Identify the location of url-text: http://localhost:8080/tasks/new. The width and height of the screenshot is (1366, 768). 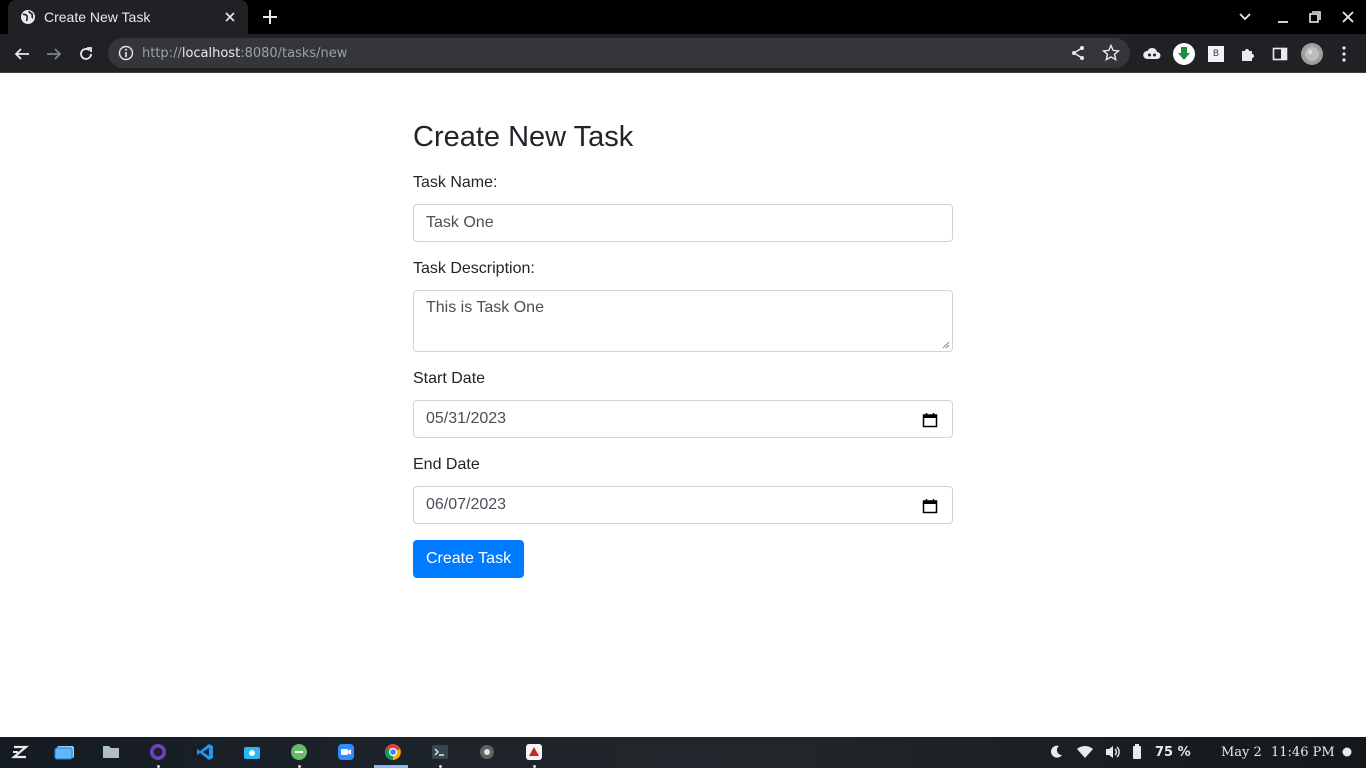
(245, 53).